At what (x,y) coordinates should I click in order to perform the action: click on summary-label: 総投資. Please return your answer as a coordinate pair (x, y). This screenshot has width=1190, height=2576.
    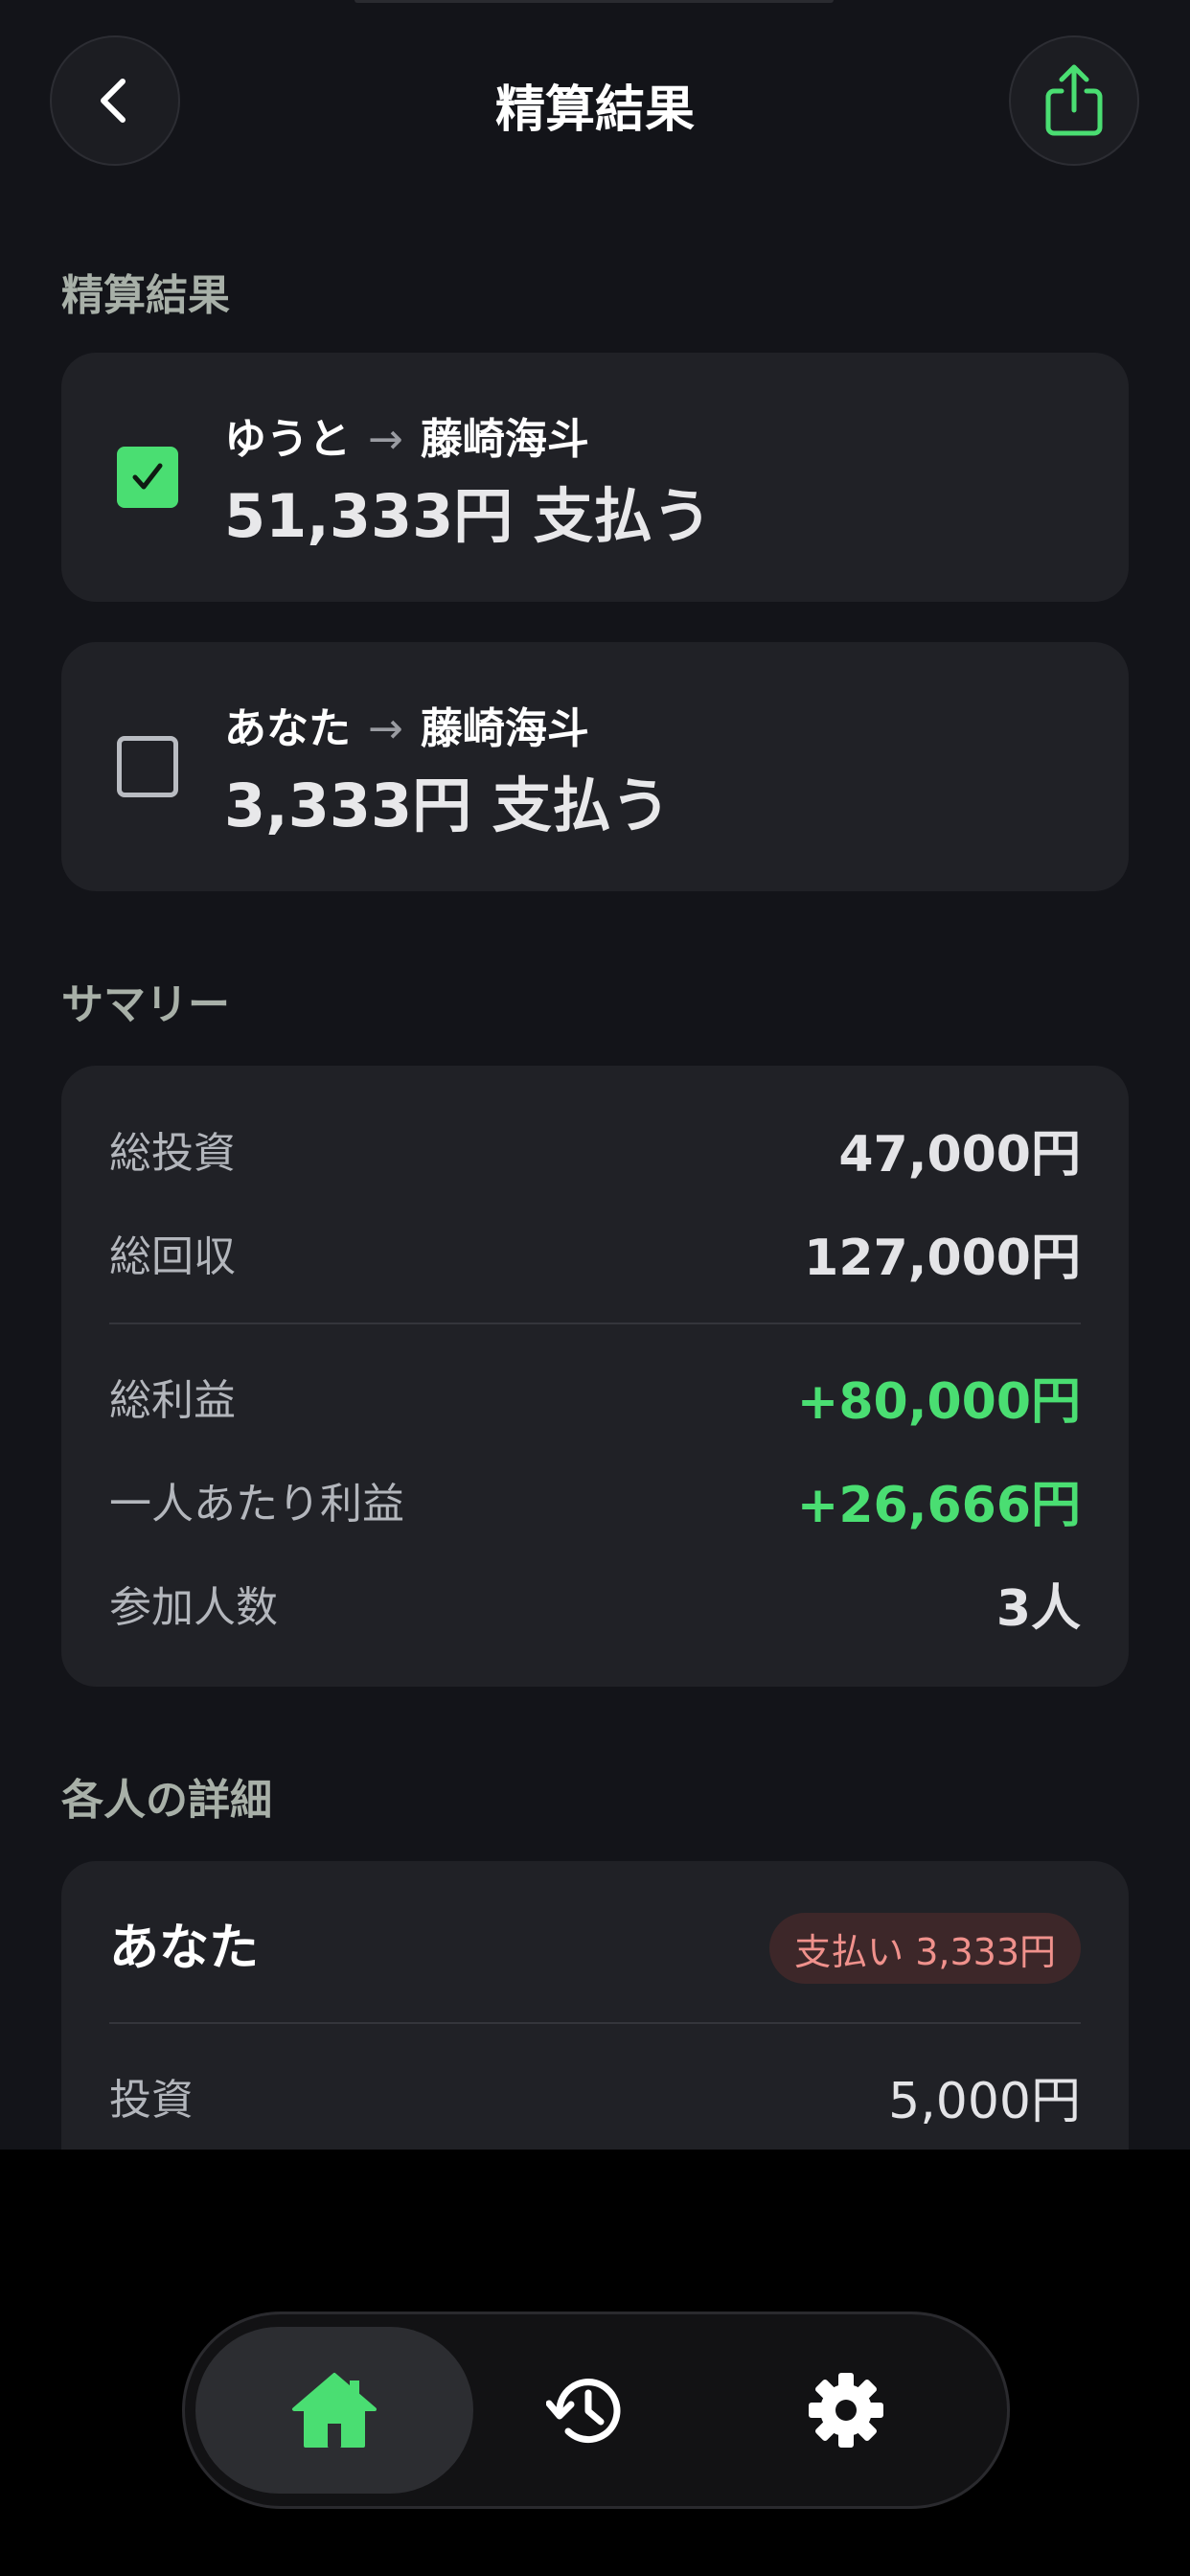
    Looking at the image, I should click on (172, 1153).